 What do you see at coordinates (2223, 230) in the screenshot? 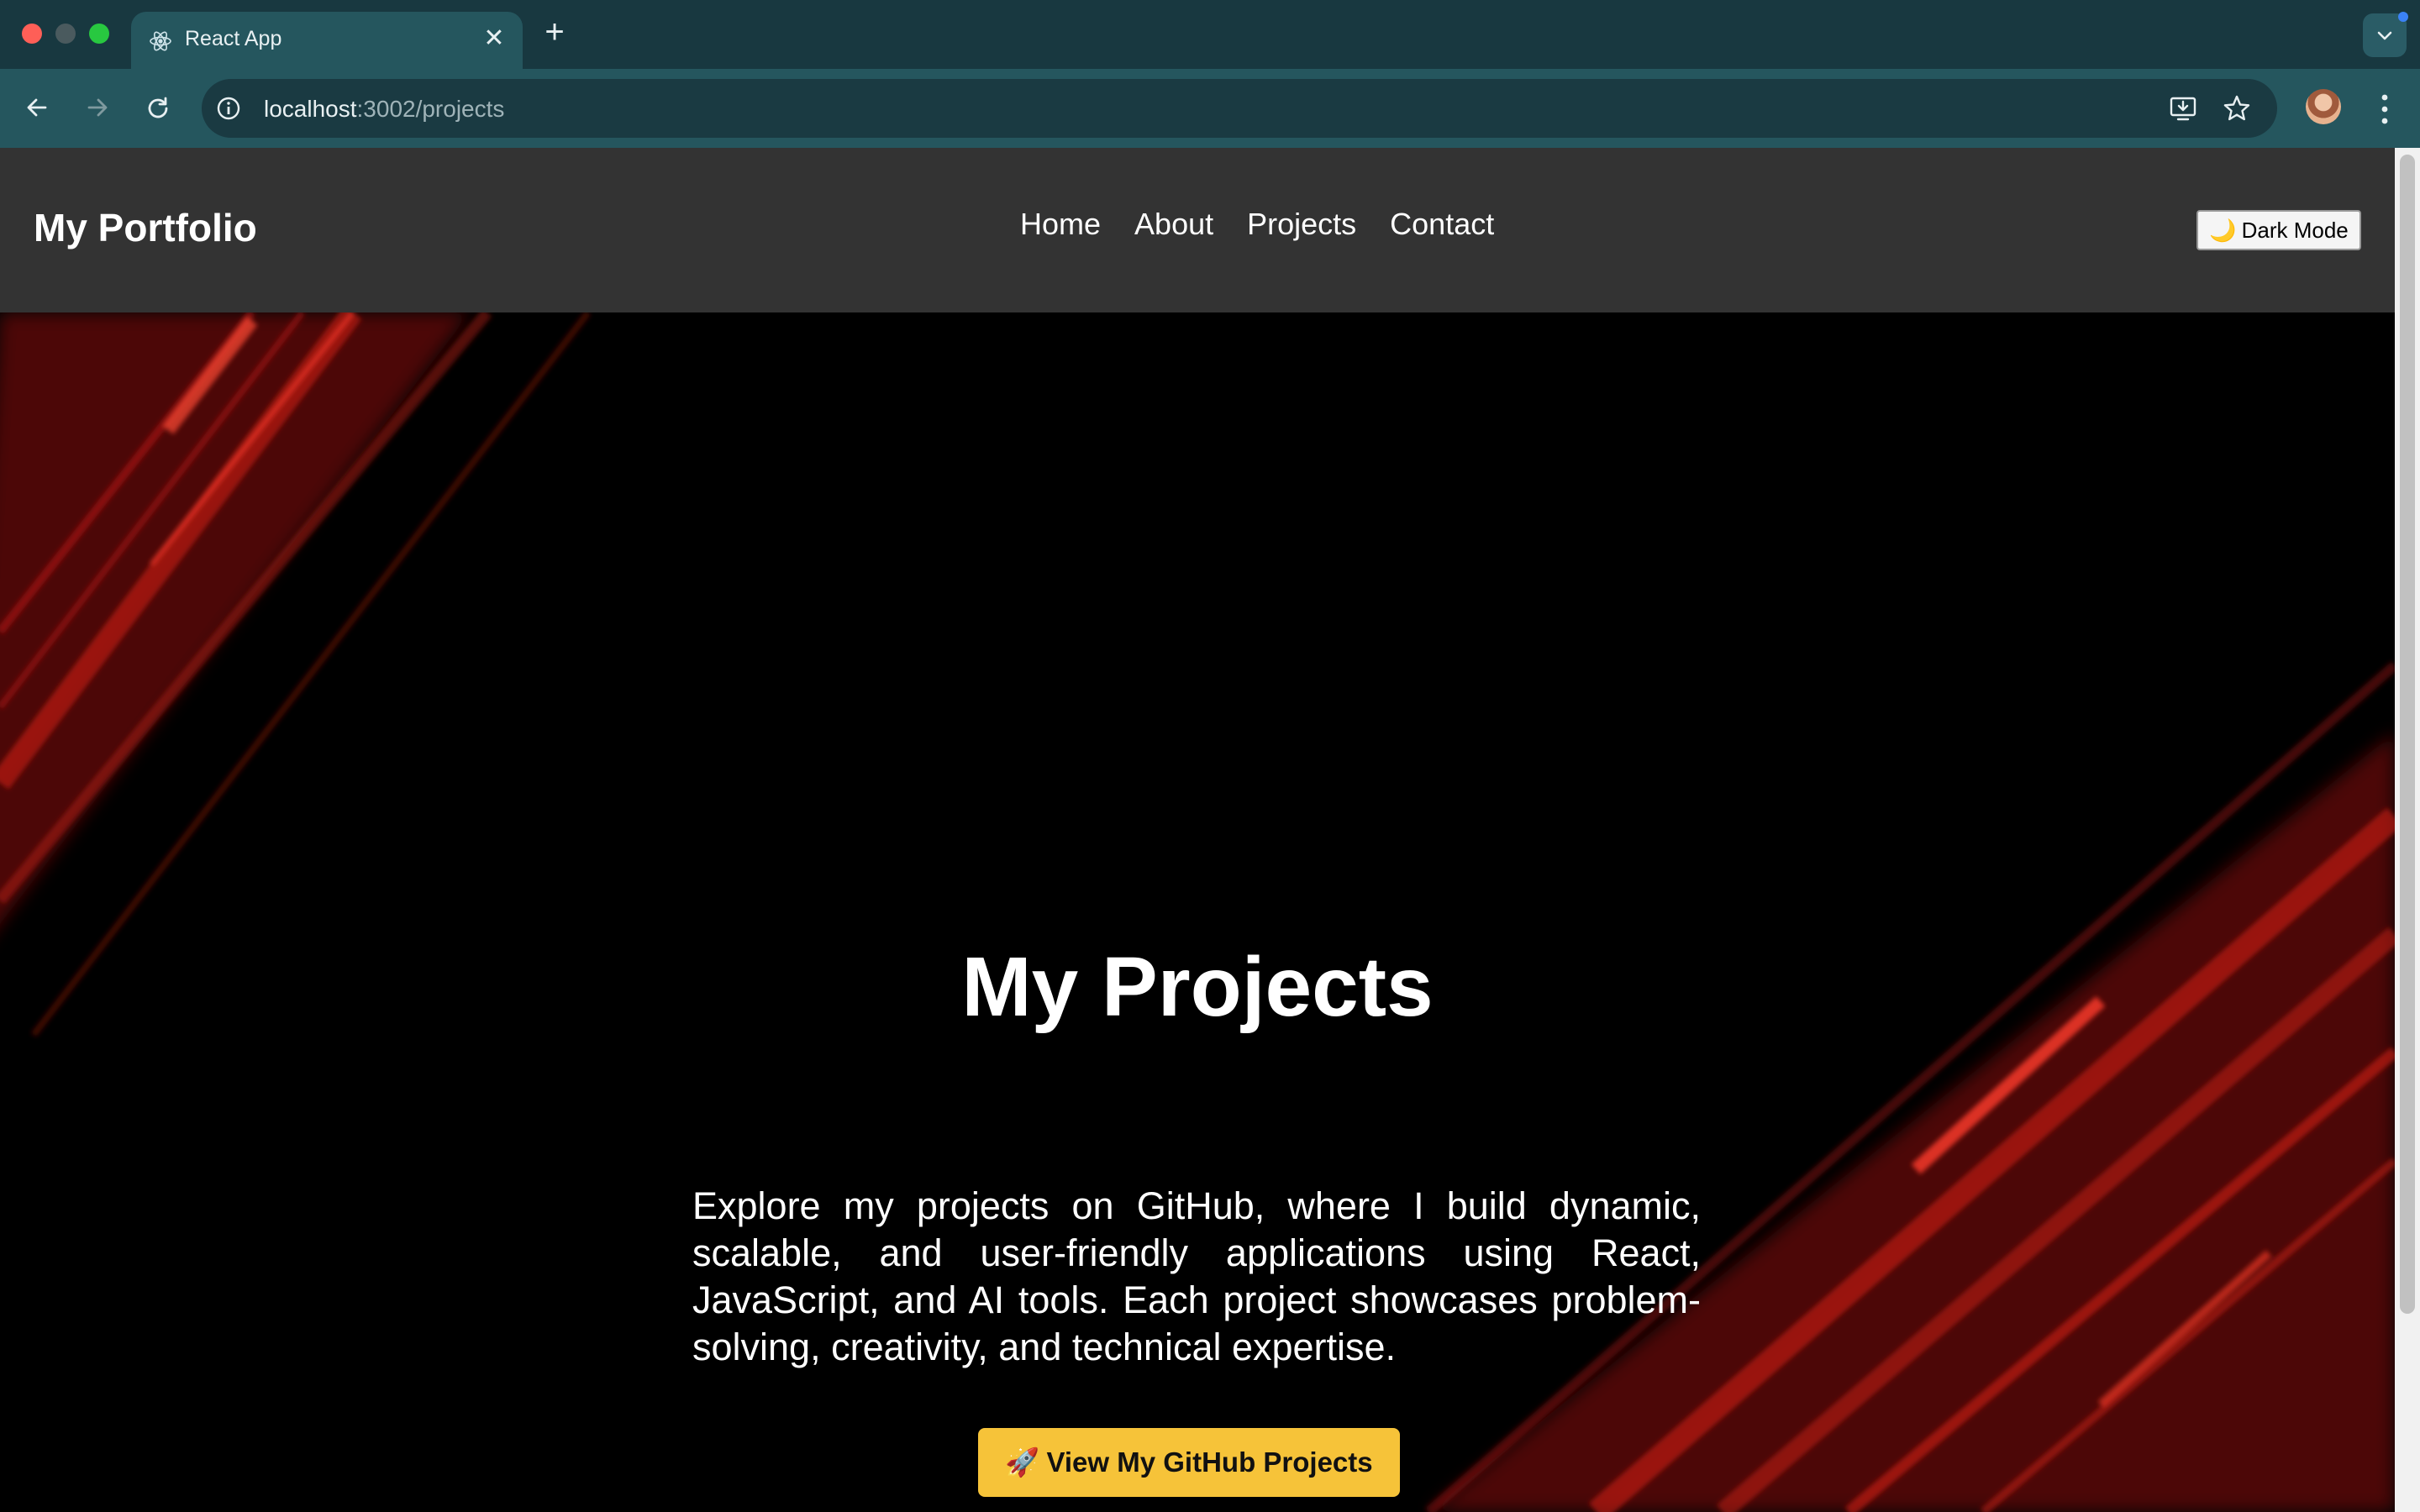
I see `moon-icon: 🌙` at bounding box center [2223, 230].